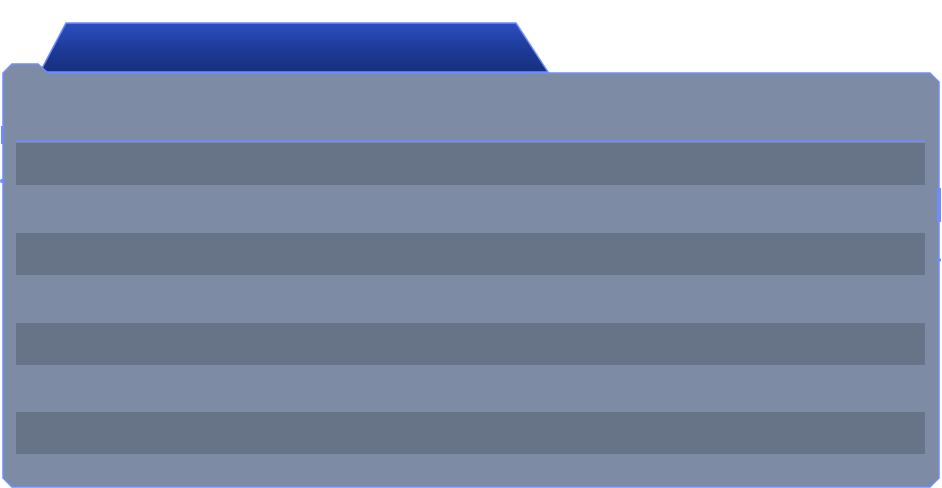 The height and width of the screenshot is (488, 942). Describe the element at coordinates (939, 205) in the screenshot. I see `right-edge-notch` at that location.